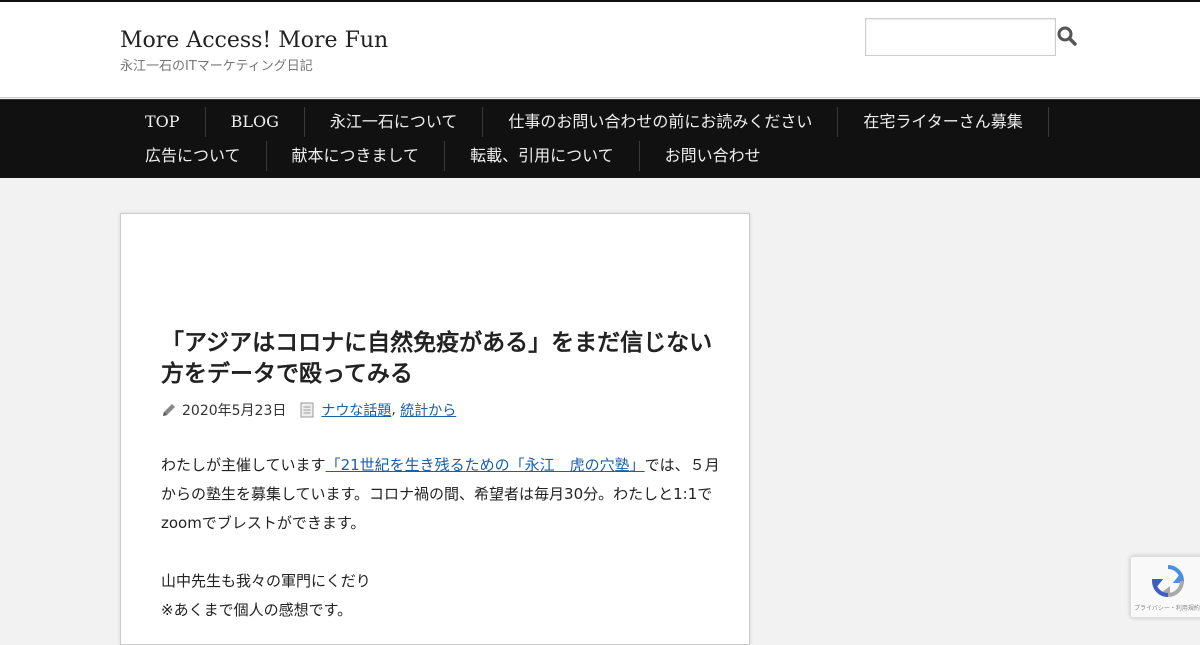 The width and height of the screenshot is (1200, 645). I want to click on nav-item-blog: BLOG, so click(255, 122).